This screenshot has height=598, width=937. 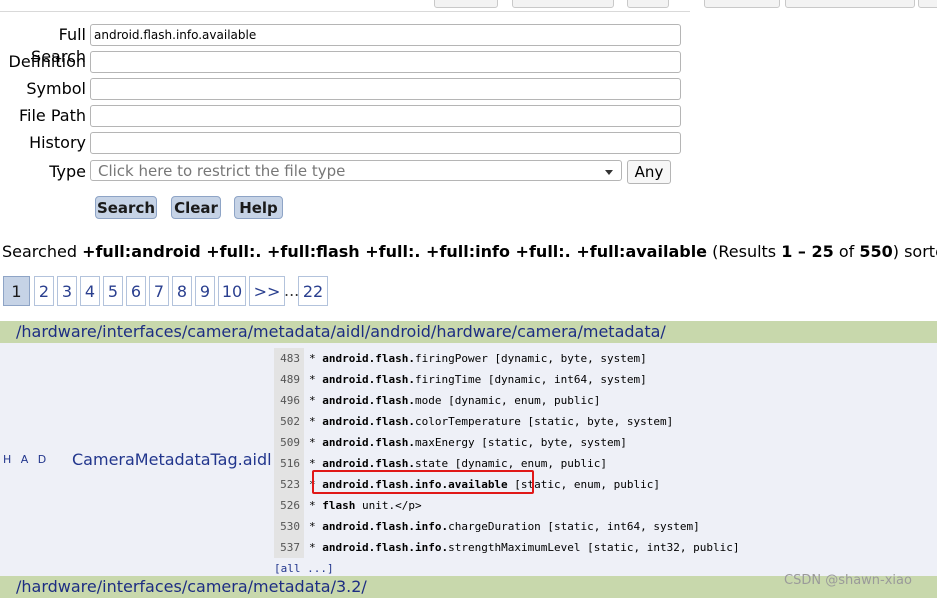 What do you see at coordinates (289, 379) in the screenshot?
I see `line-number: 489` at bounding box center [289, 379].